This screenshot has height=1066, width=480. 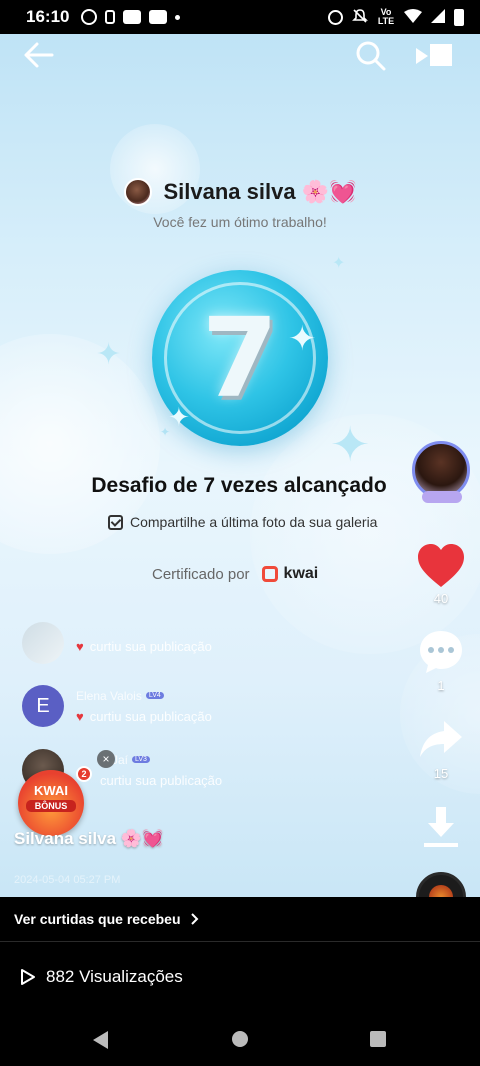 I want to click on picture-in-picture-icon, so click(x=434, y=55).